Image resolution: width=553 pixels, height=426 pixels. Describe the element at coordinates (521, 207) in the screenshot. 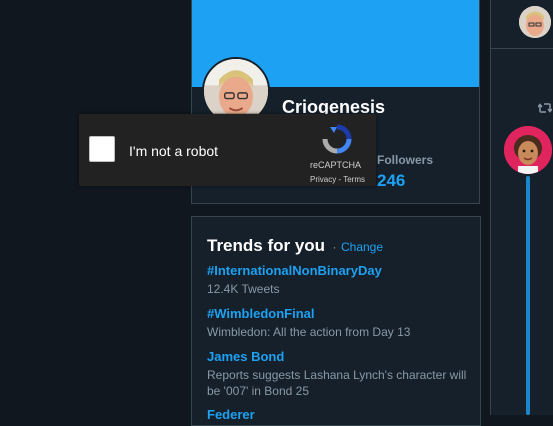

I see `timeline-column` at that location.